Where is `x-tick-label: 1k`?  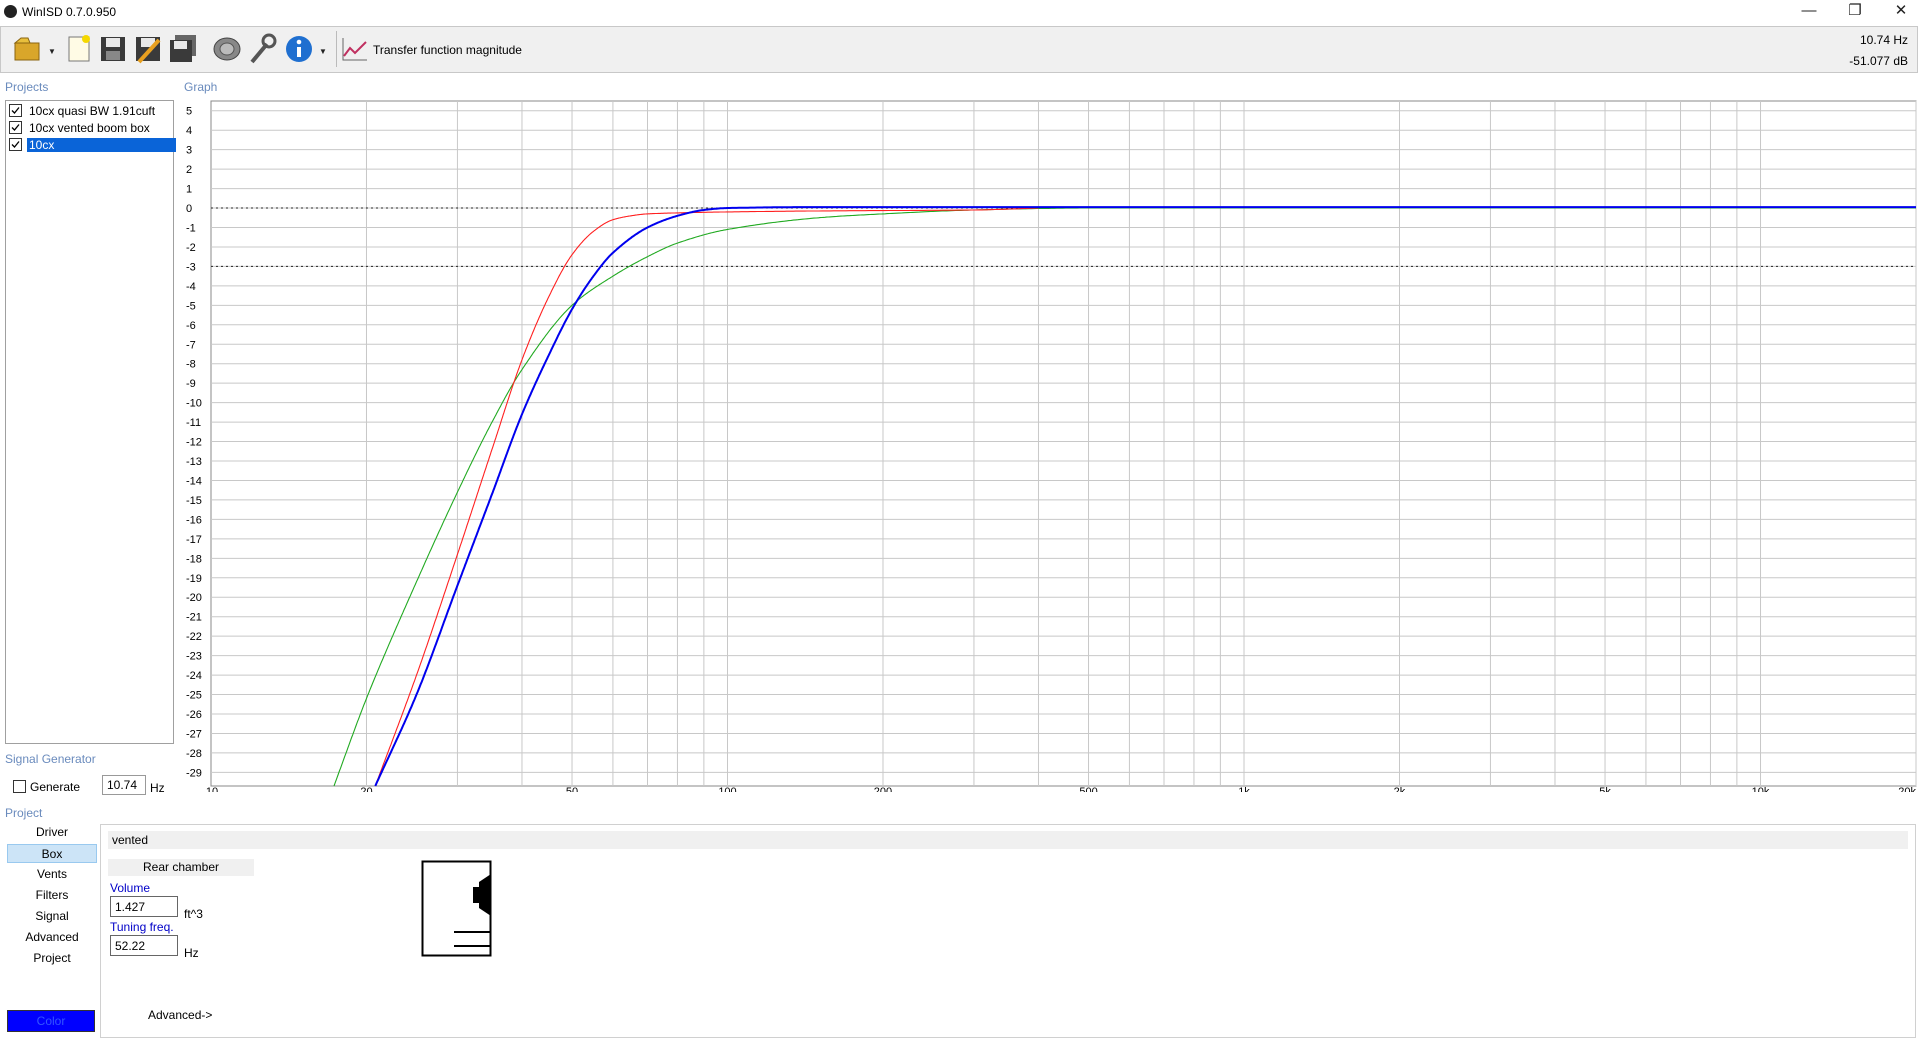 x-tick-label: 1k is located at coordinates (1244, 789).